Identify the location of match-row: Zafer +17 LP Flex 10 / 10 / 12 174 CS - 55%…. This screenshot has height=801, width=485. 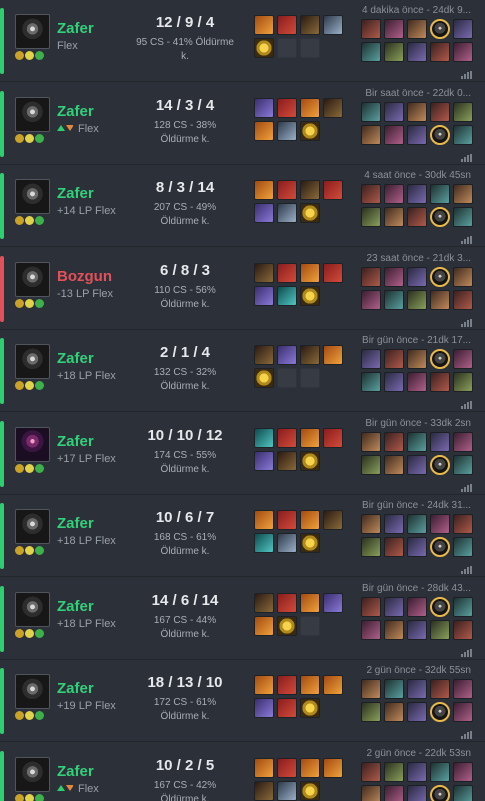
(242, 454).